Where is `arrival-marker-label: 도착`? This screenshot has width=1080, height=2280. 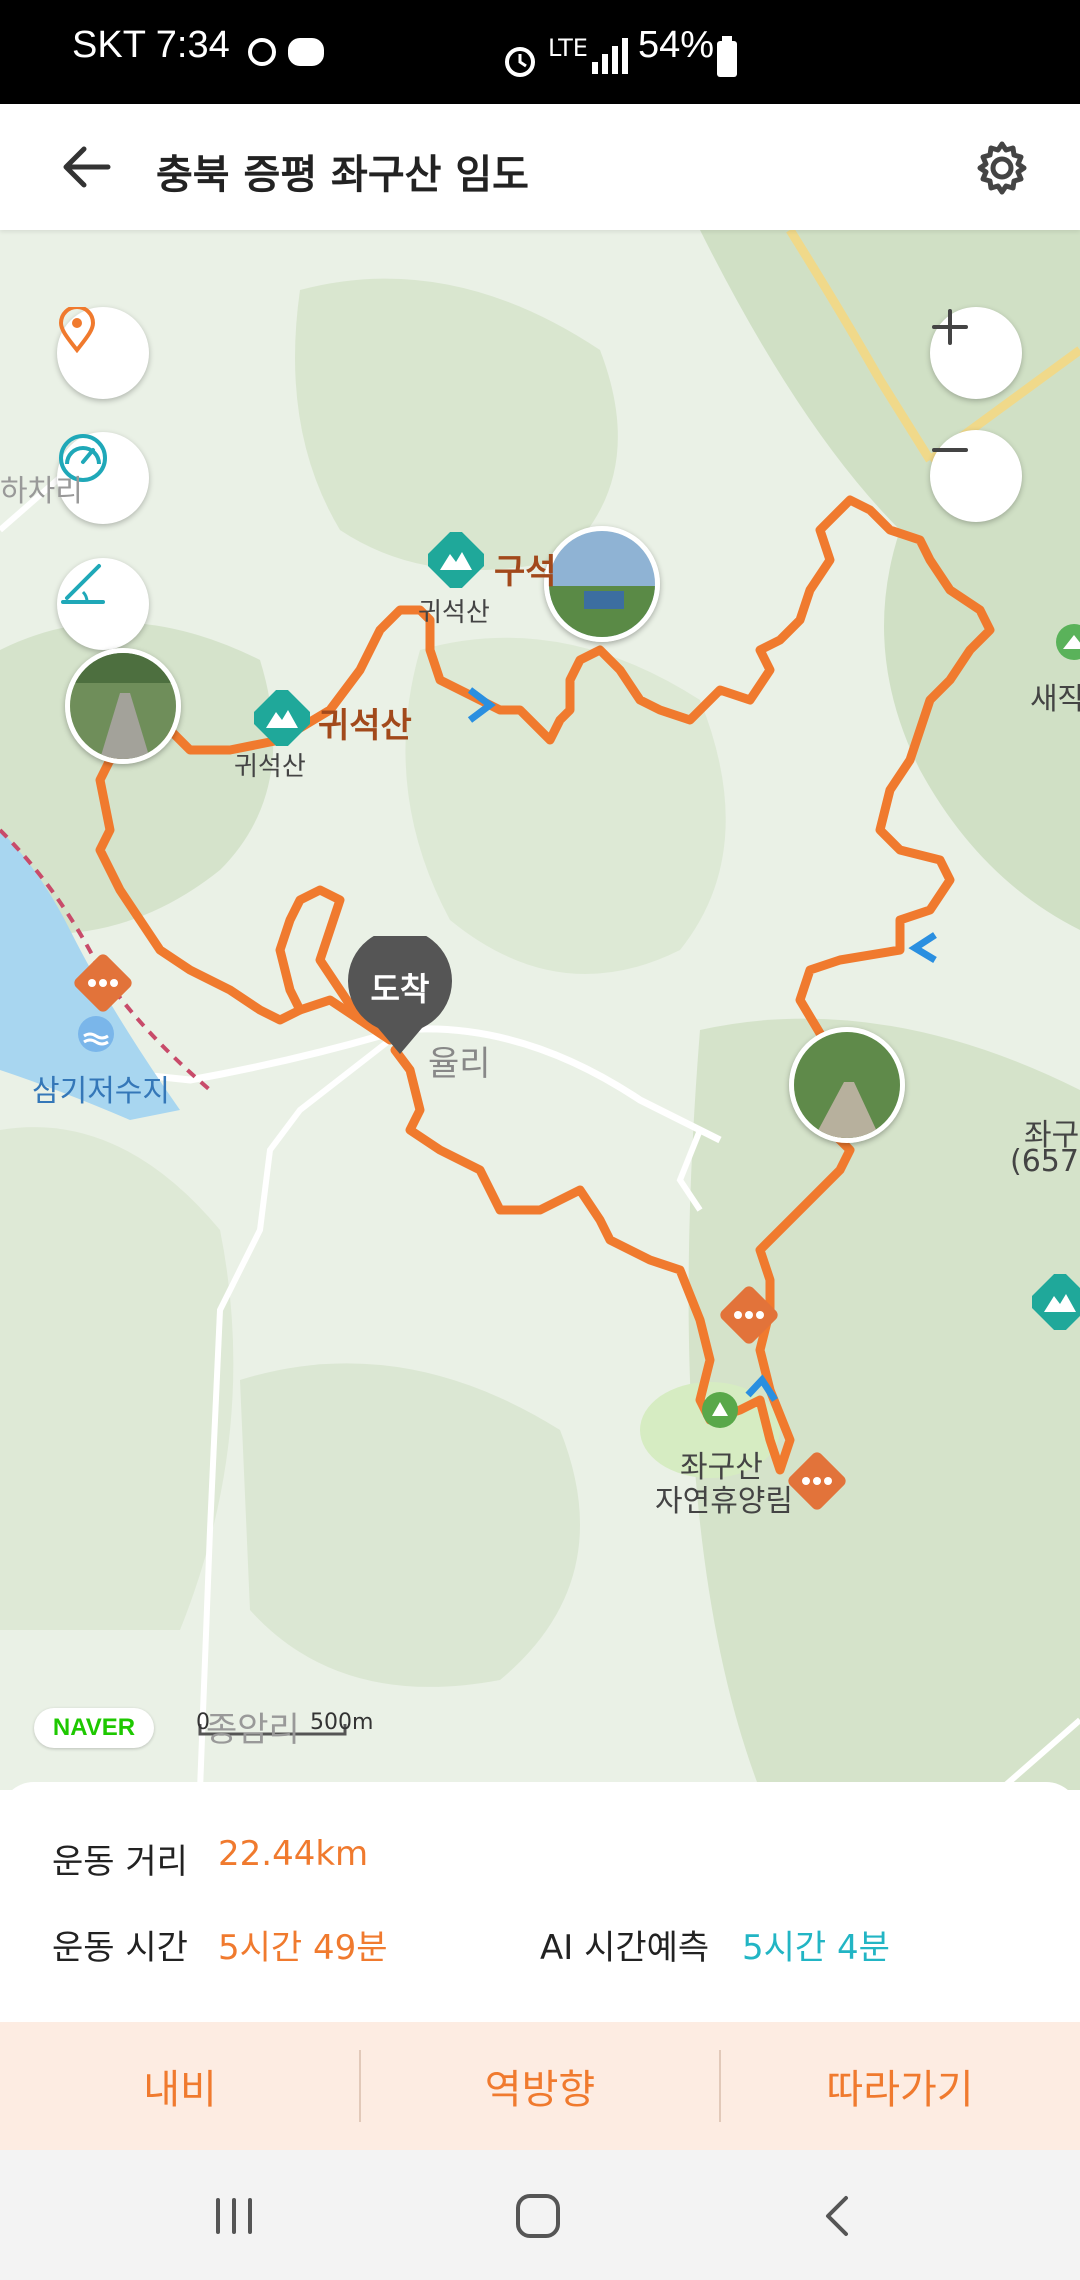
arrival-marker-label: 도착 is located at coordinates (400, 989).